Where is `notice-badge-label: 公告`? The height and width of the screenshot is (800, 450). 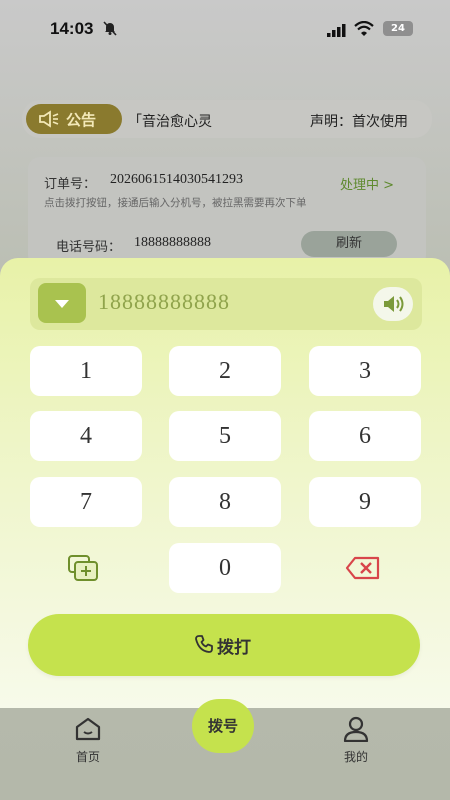 notice-badge-label: 公告 is located at coordinates (81, 120).